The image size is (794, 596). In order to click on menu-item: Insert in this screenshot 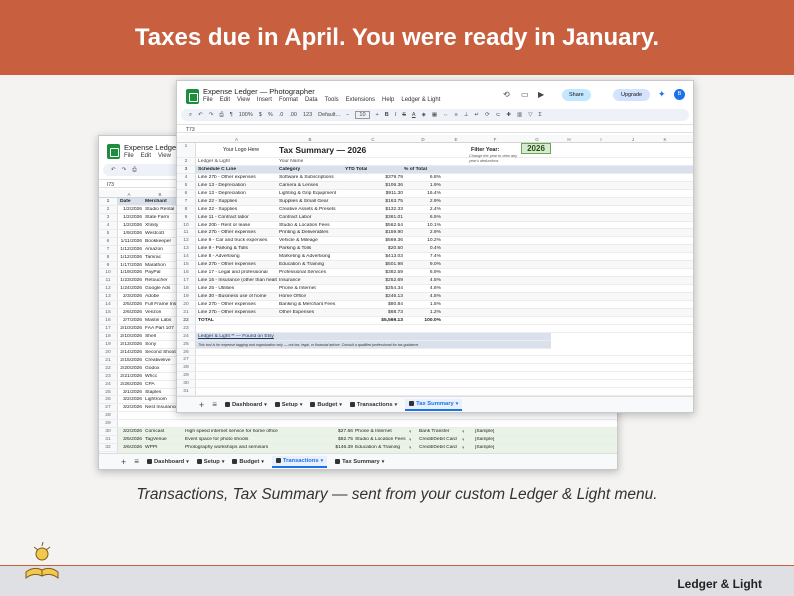, I will do `click(264, 100)`.